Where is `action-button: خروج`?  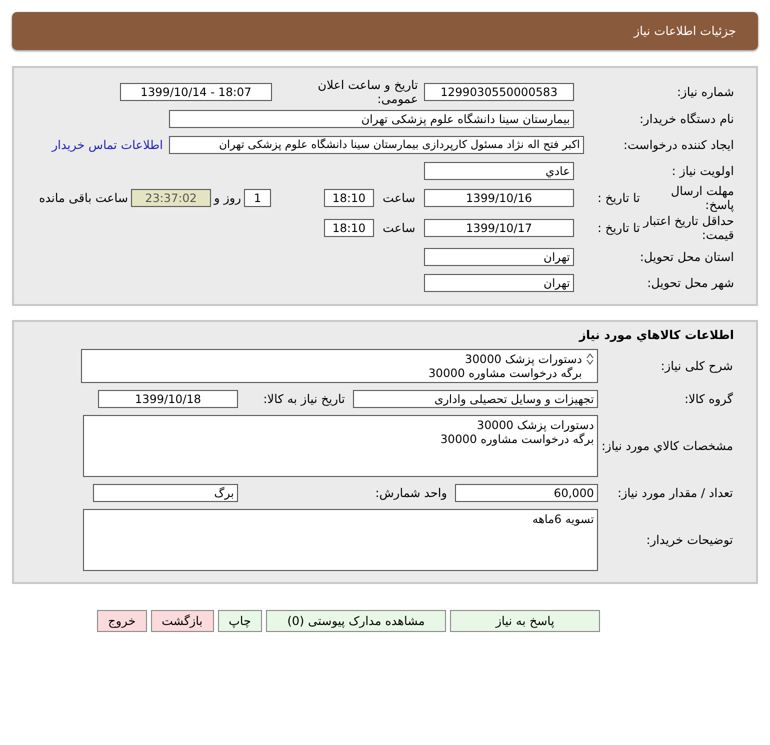 action-button: خروج is located at coordinates (122, 621).